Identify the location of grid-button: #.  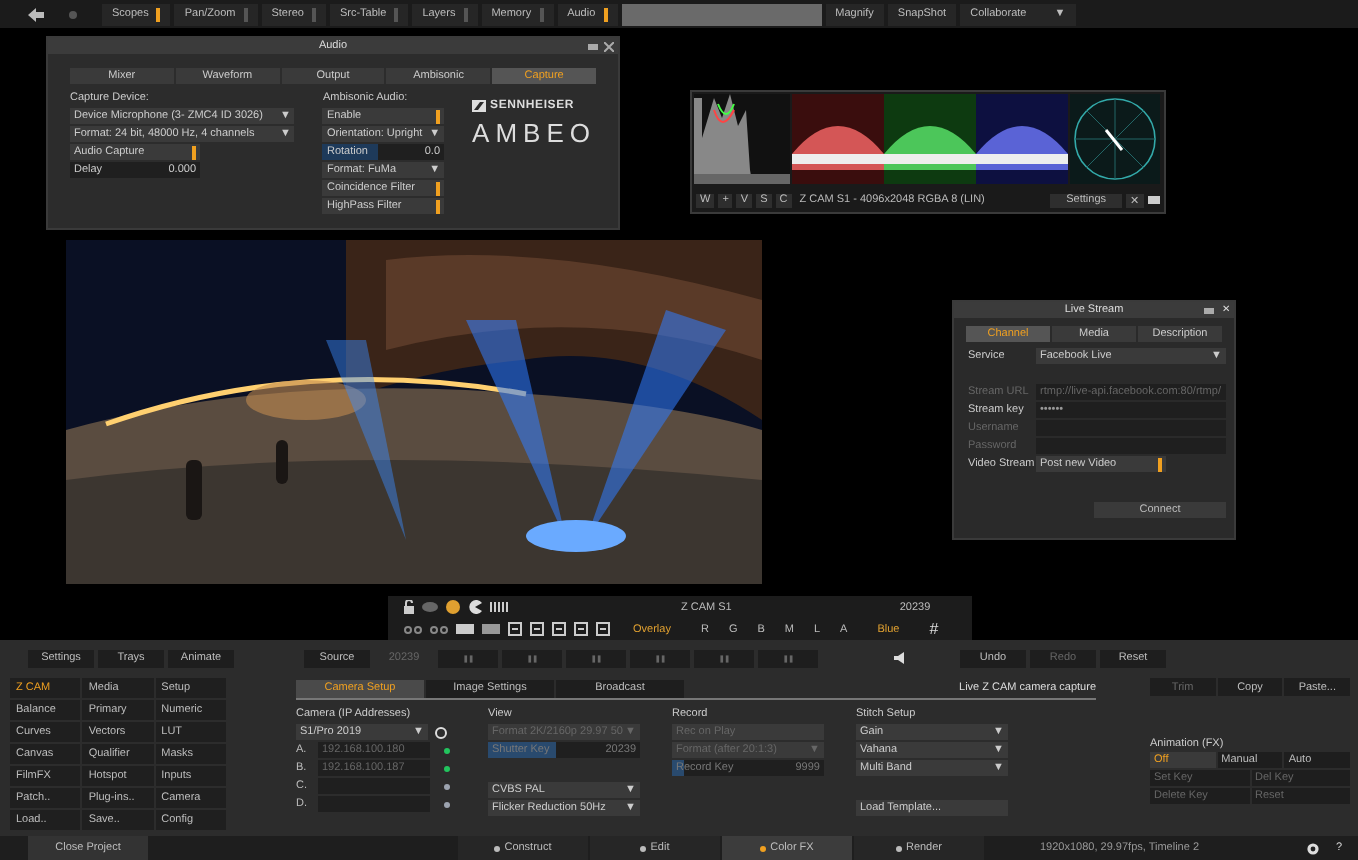
(934, 629).